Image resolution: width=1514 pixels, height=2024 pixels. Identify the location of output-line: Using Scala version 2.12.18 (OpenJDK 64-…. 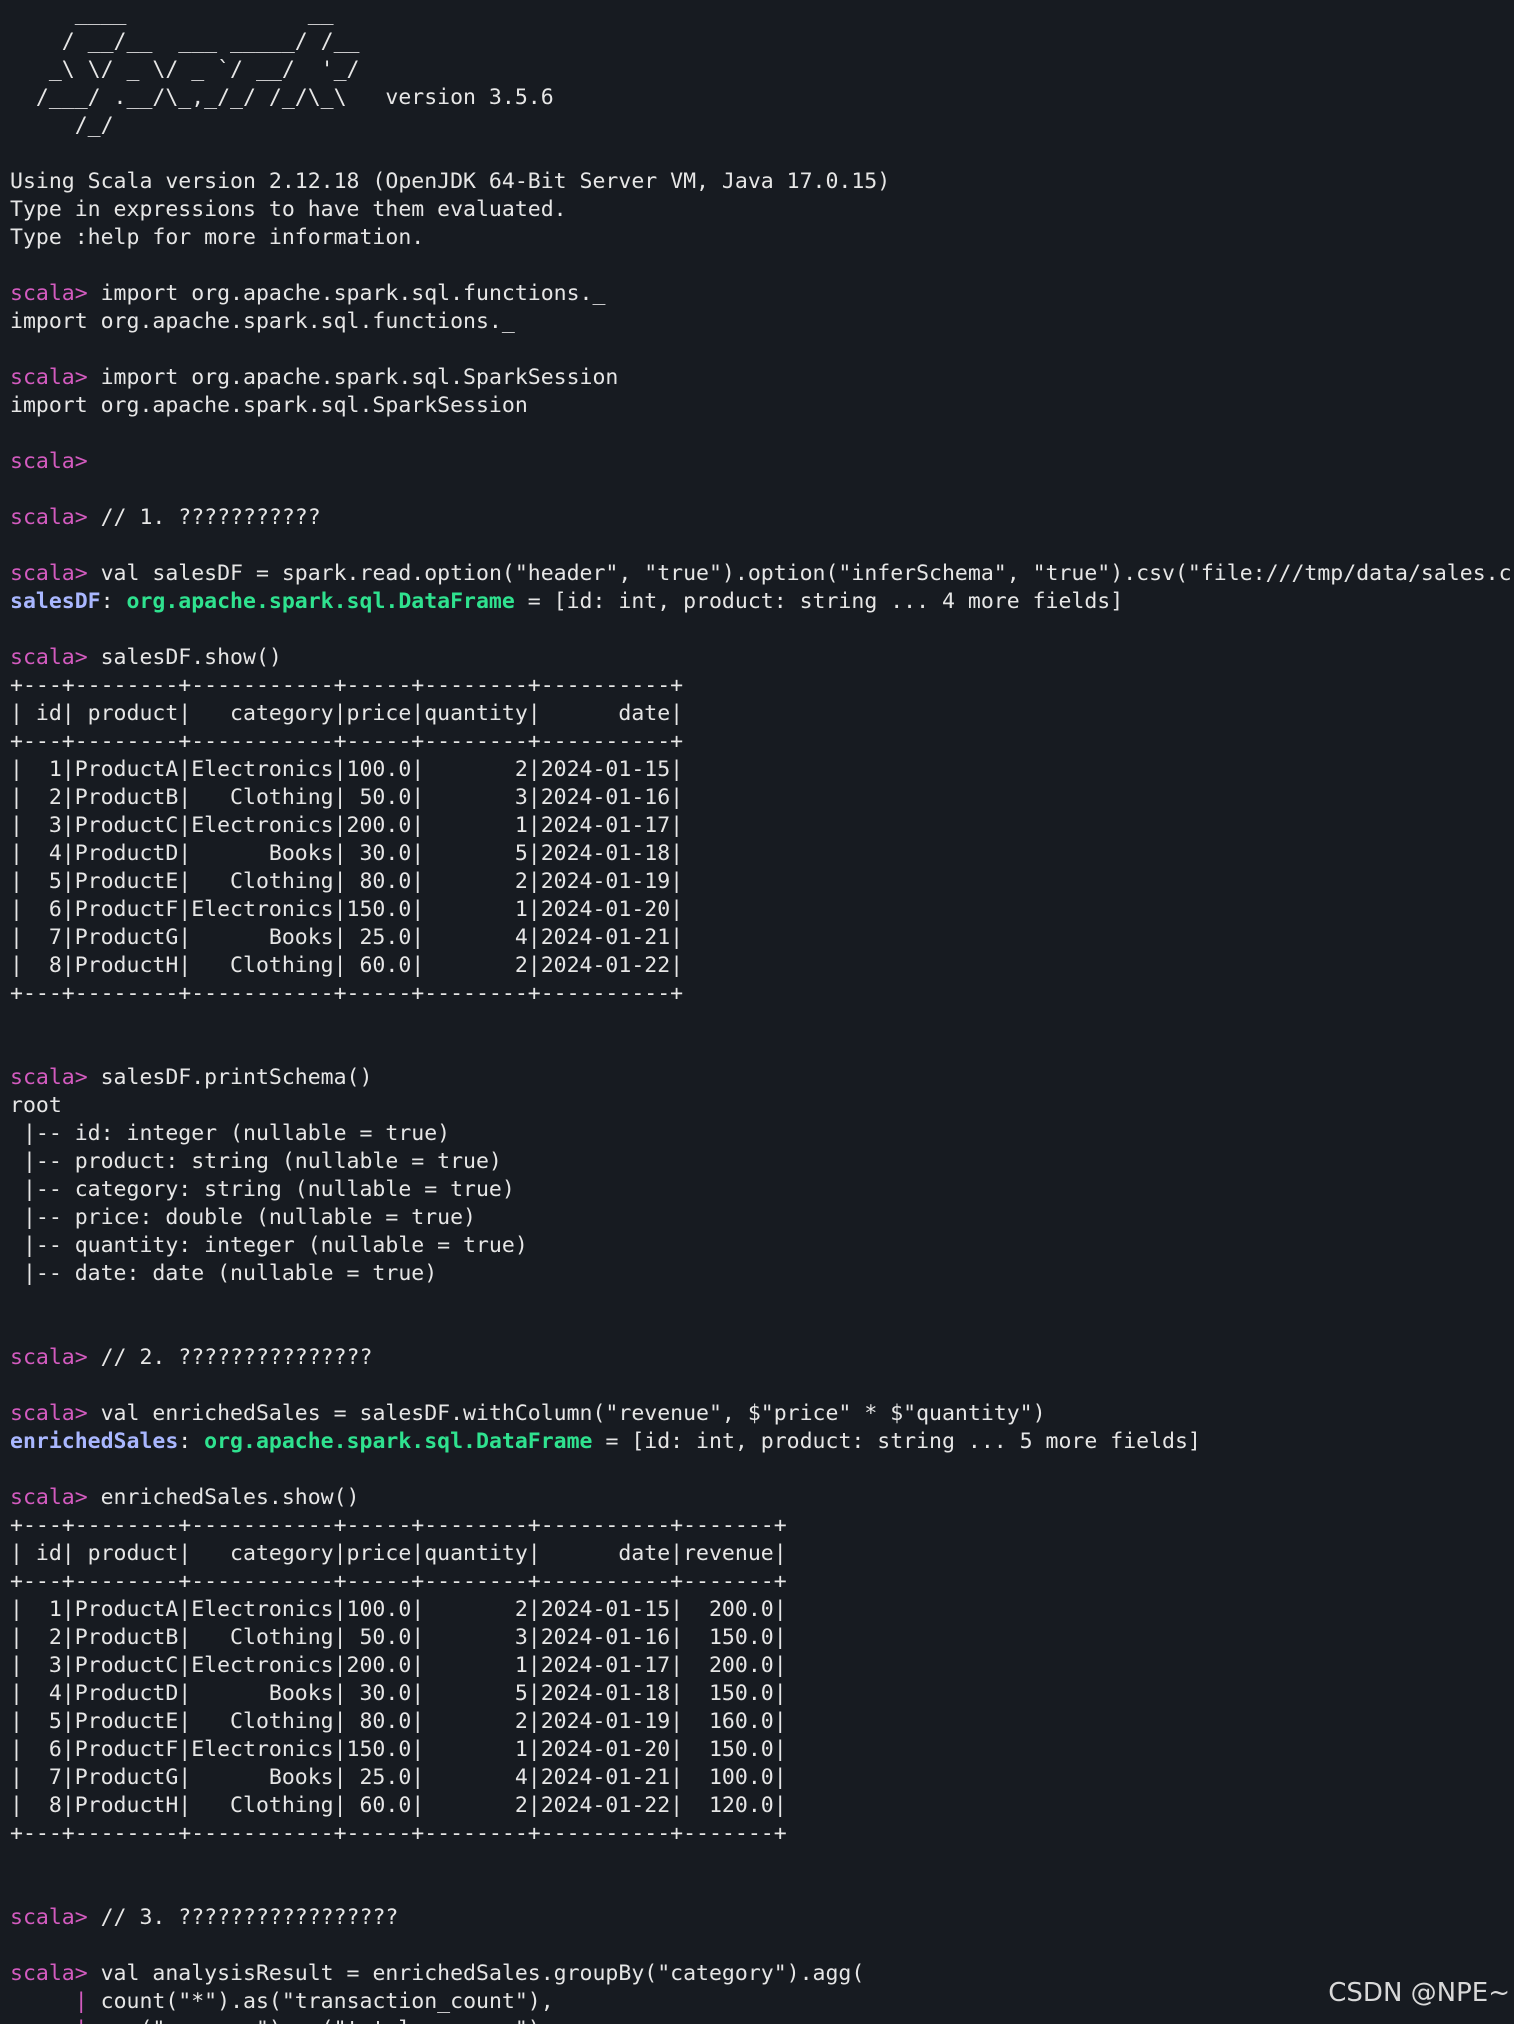
(450, 181).